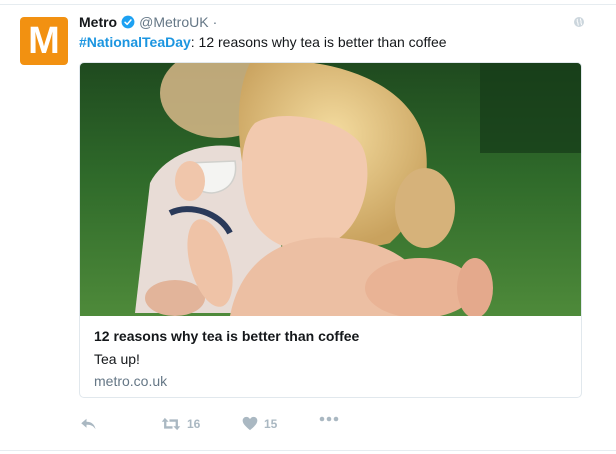 The width and height of the screenshot is (616, 454). I want to click on bottom-divider, so click(308, 450).